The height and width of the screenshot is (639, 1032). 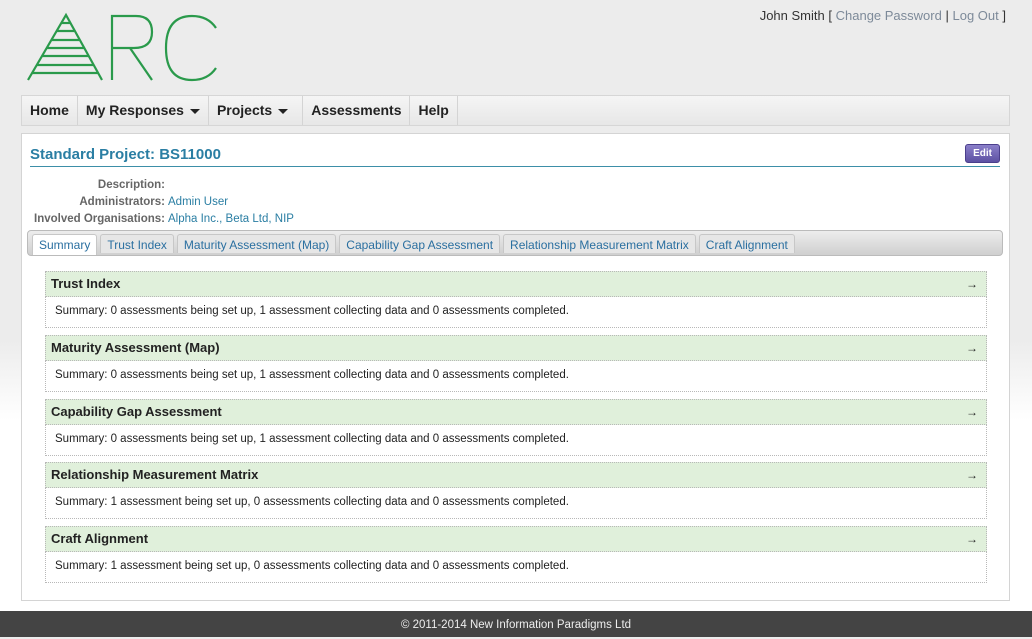 What do you see at coordinates (86, 283) in the screenshot?
I see `section-title: Trust Index` at bounding box center [86, 283].